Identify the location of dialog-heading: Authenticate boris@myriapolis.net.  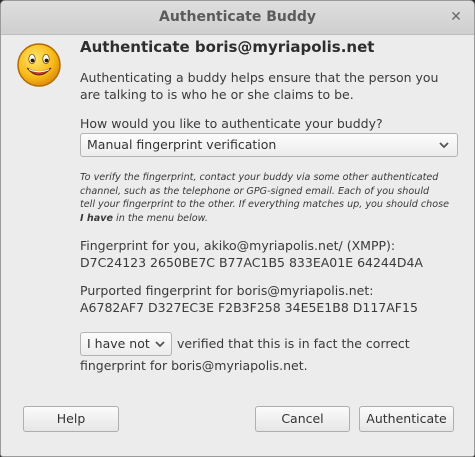
(227, 47).